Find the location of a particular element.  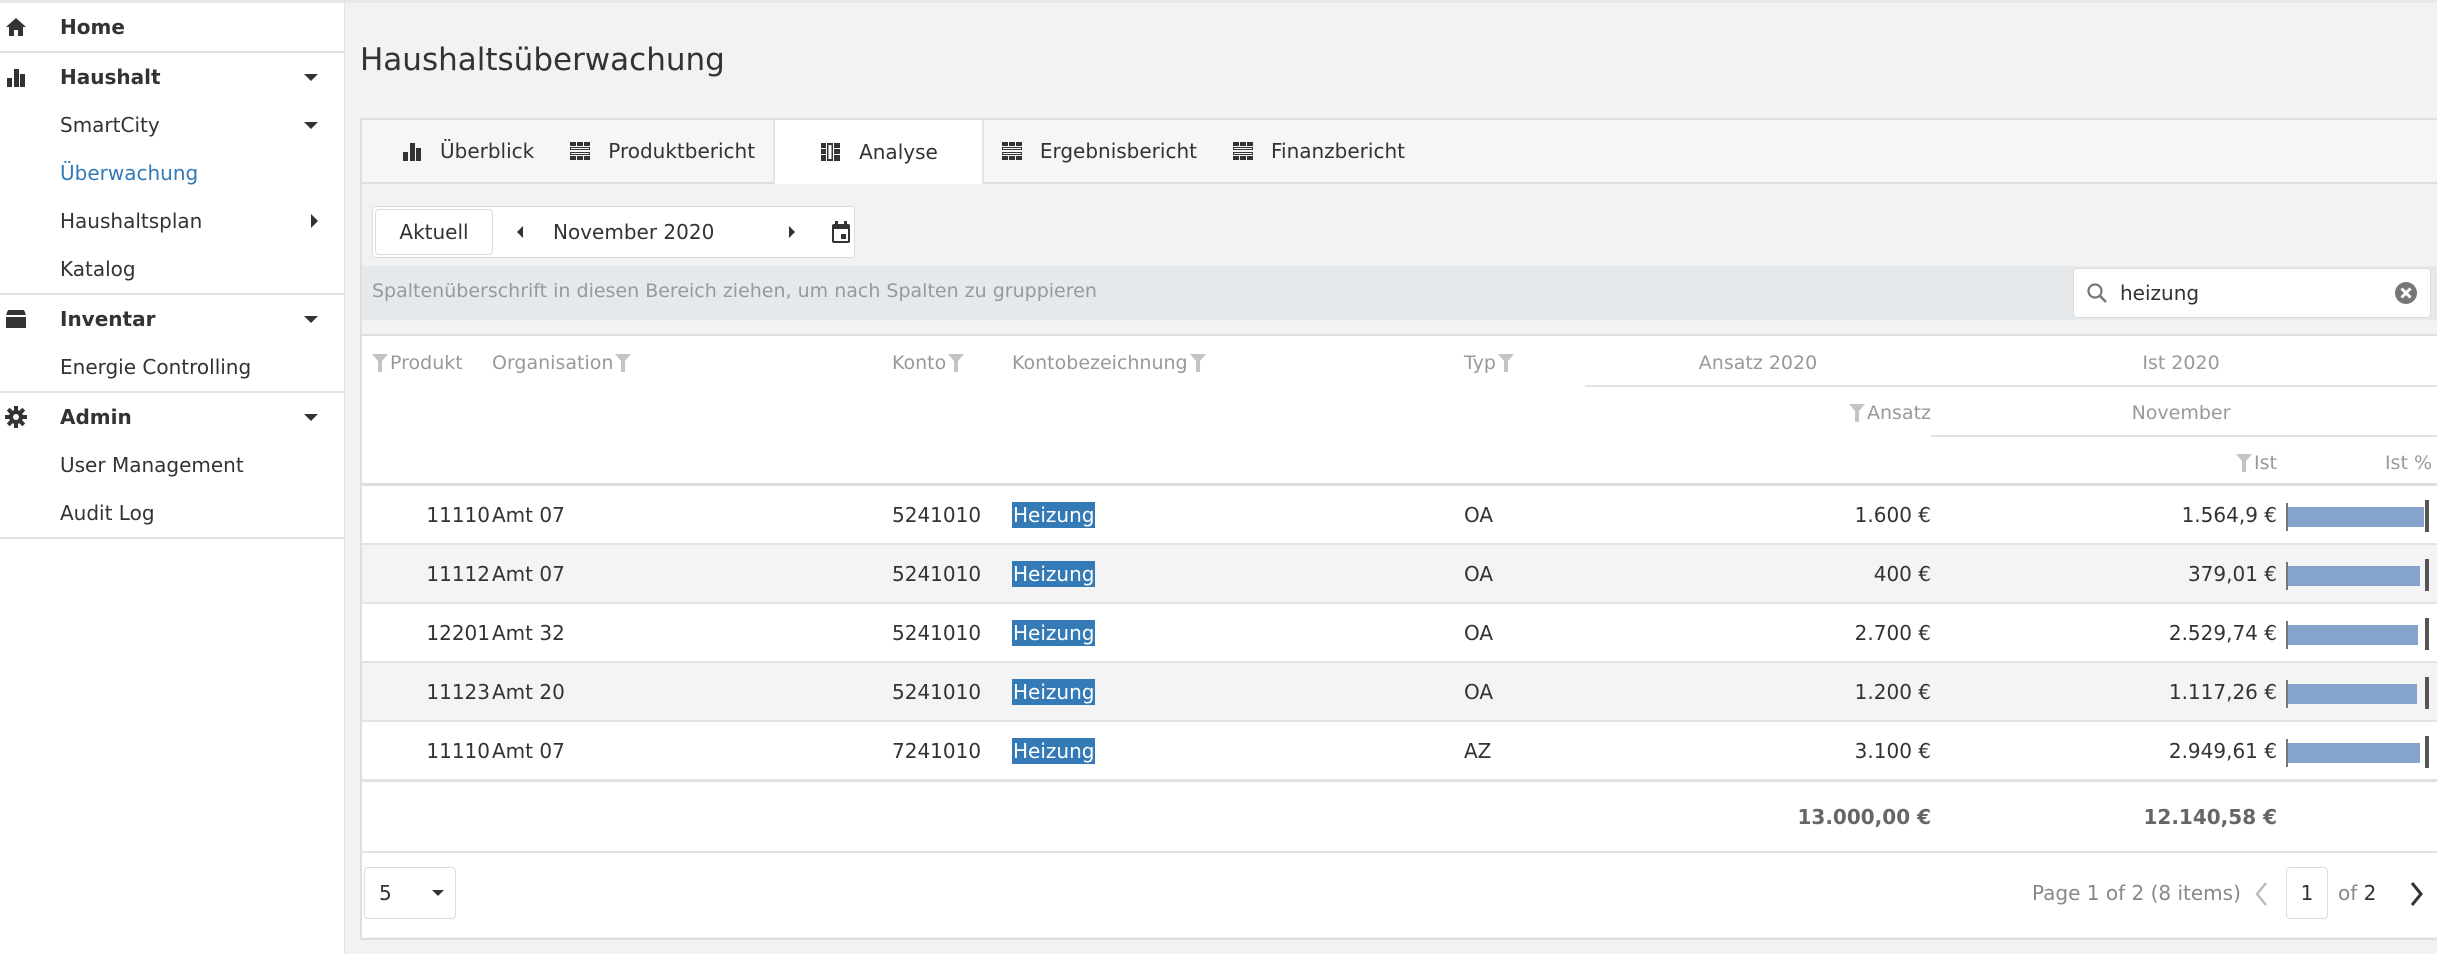

previous-page-icon is located at coordinates (2262, 894).